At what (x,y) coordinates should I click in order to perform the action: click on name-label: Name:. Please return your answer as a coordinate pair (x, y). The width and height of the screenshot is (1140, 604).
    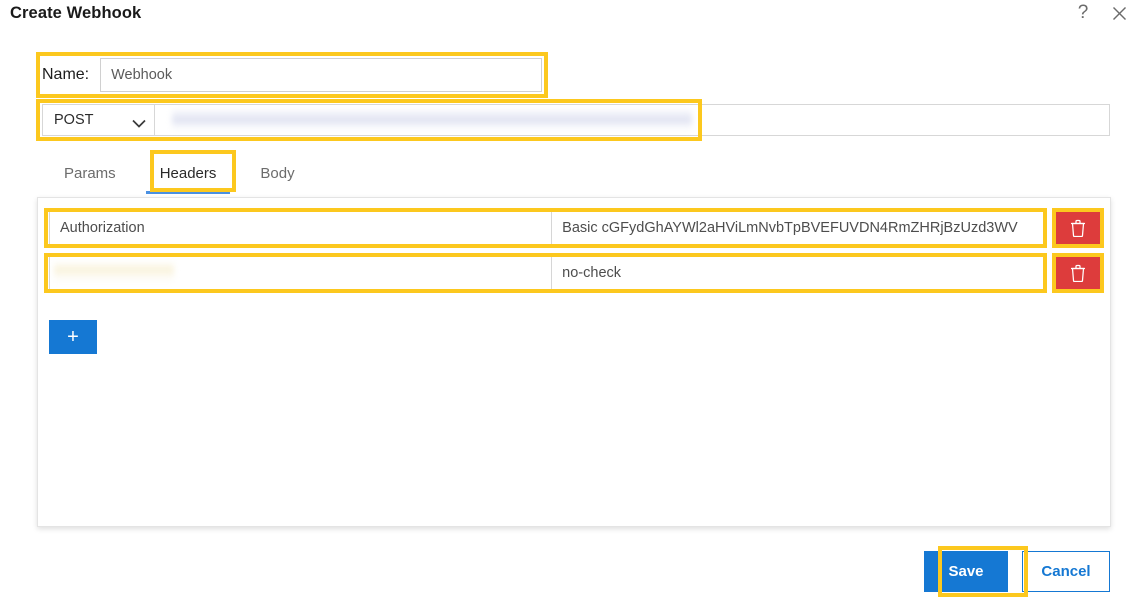
    Looking at the image, I should click on (66, 74).